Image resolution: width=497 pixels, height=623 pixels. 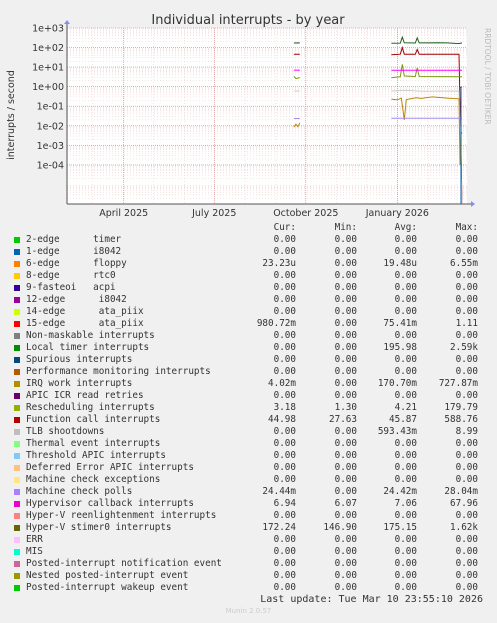 I want to click on legend-cur: 3.18, so click(x=284, y=407).